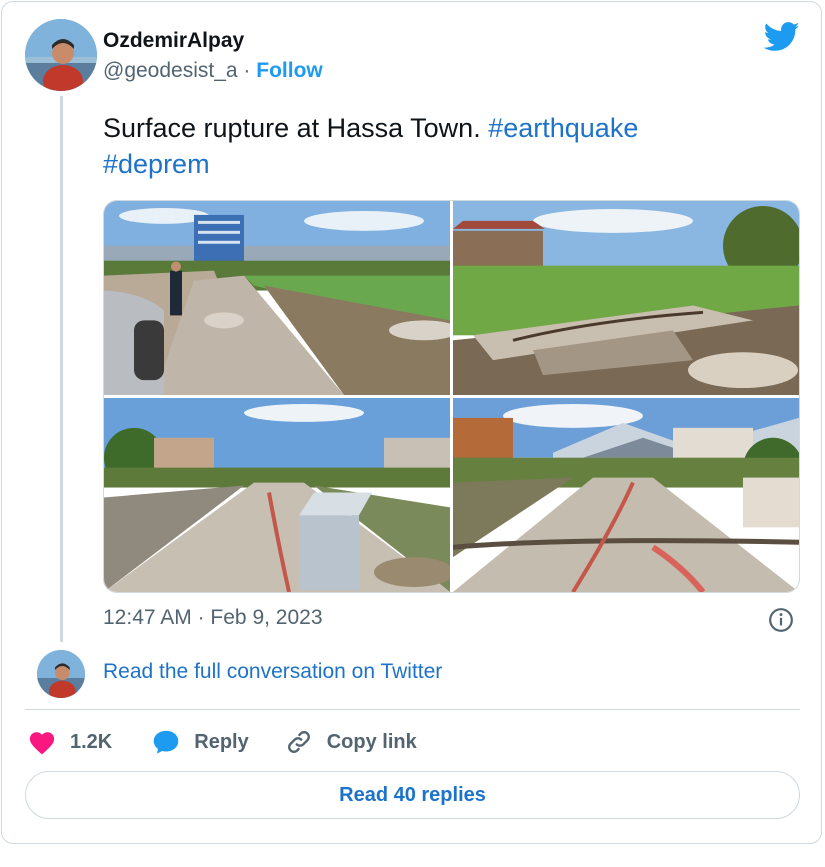 The image size is (825, 867). I want to click on author-name: OzdemirAlpay, so click(173, 41).